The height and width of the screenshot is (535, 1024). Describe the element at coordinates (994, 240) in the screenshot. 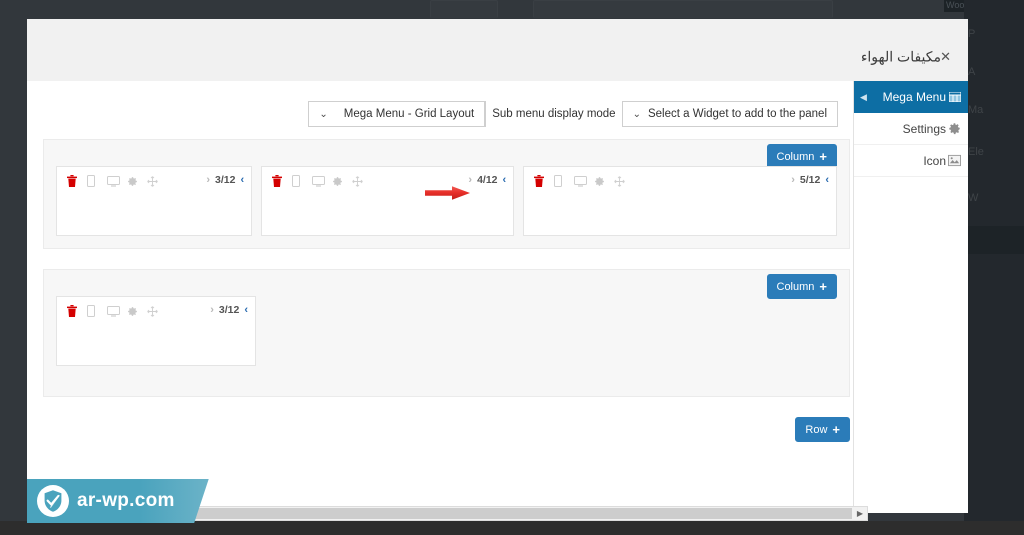

I see `wp-menu-item-selected` at that location.